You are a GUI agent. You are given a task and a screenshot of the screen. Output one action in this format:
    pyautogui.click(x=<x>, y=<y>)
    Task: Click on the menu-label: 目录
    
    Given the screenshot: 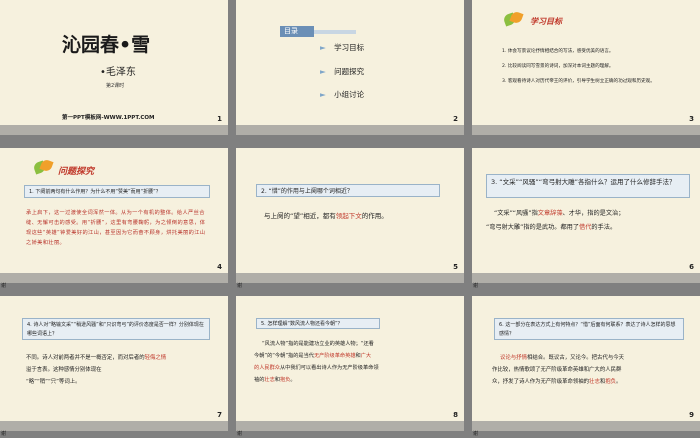 What is the action you would take?
    pyautogui.click(x=297, y=31)
    